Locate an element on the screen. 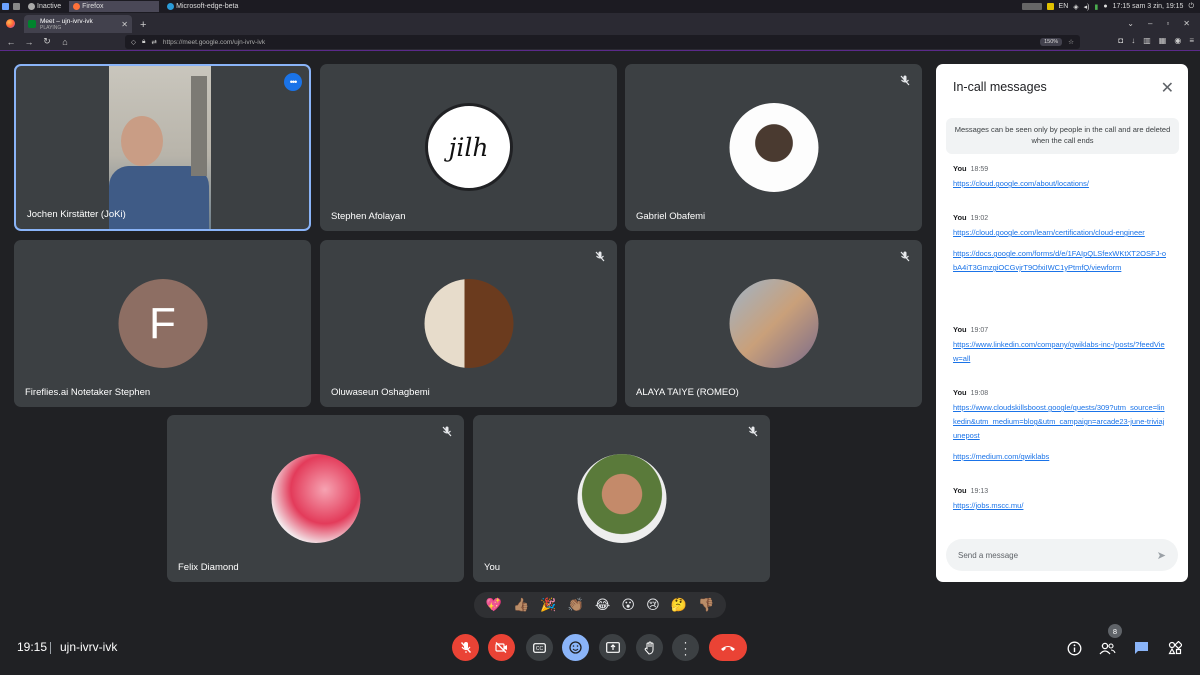 The width and height of the screenshot is (1200, 675). reaction-clapping: 👏🏽 is located at coordinates (576, 605).